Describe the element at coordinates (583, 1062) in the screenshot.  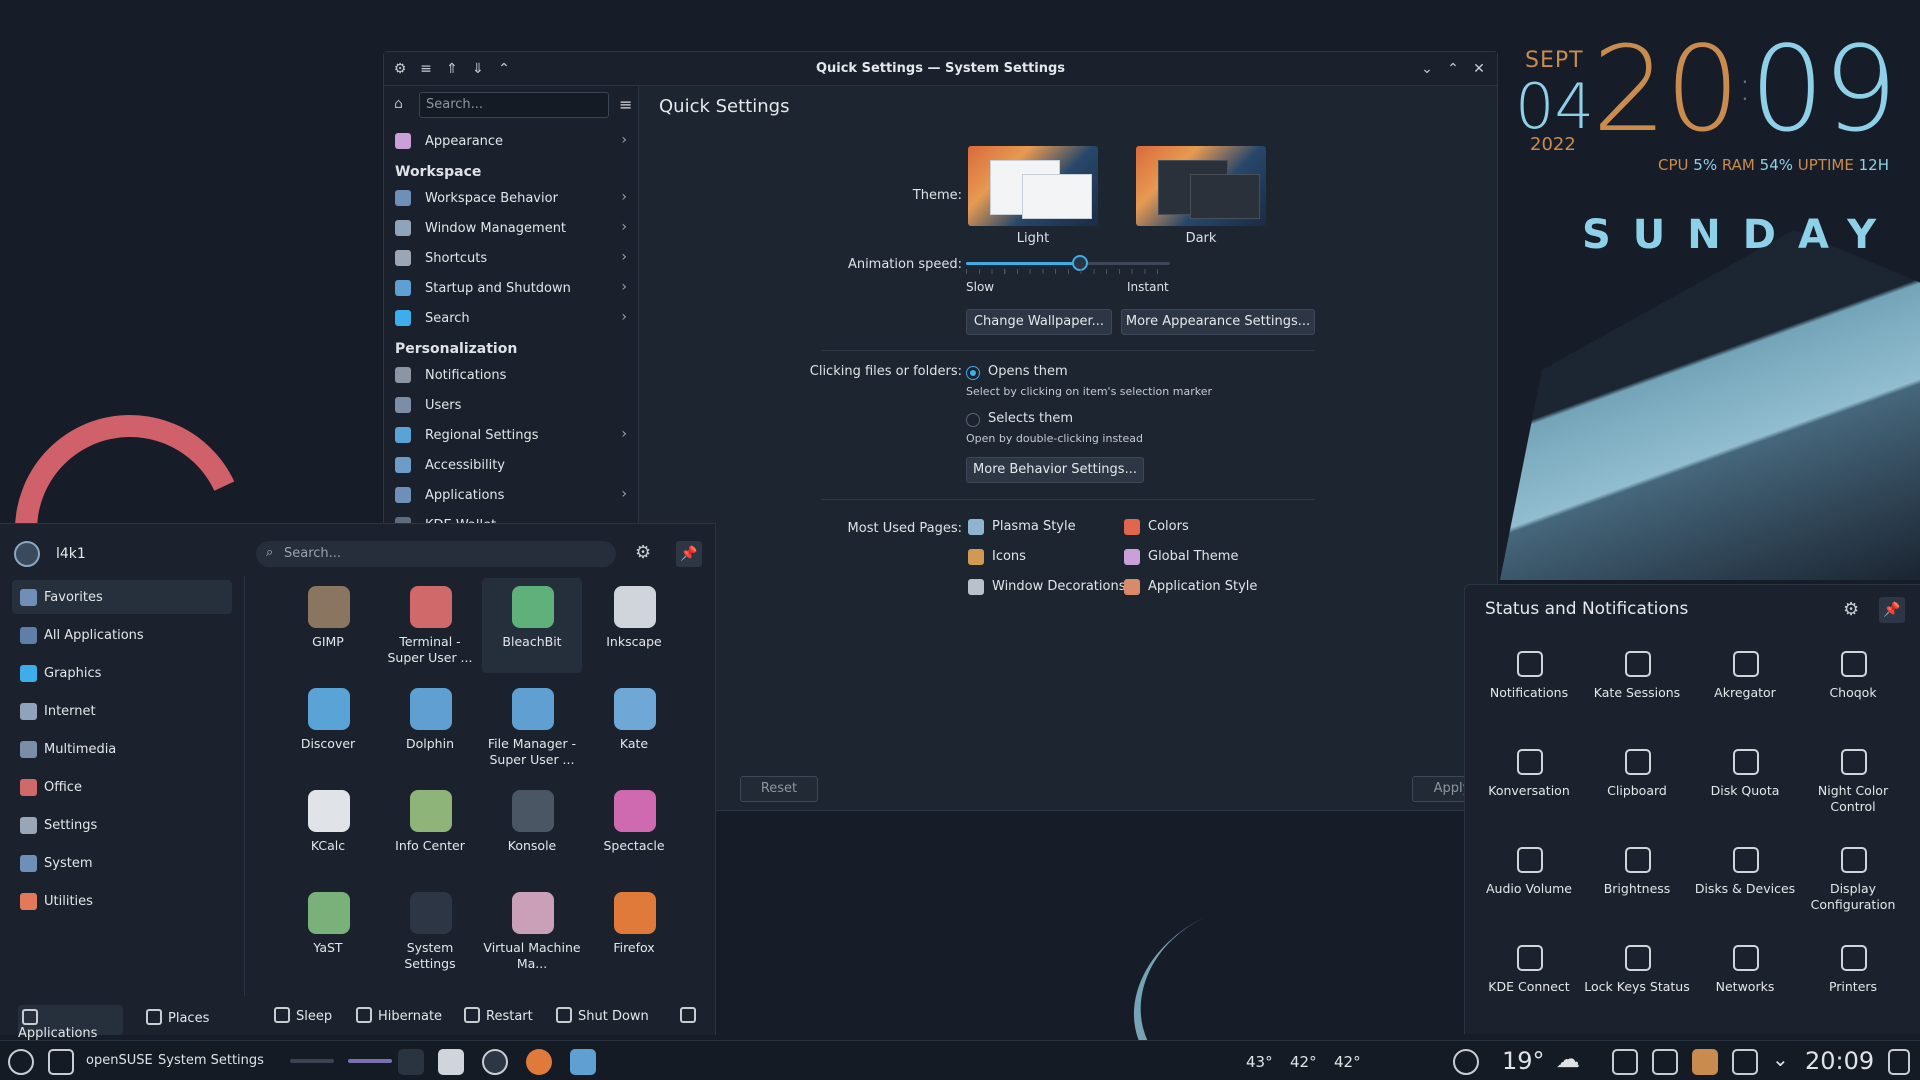
I see `dolphin-task-icon` at that location.